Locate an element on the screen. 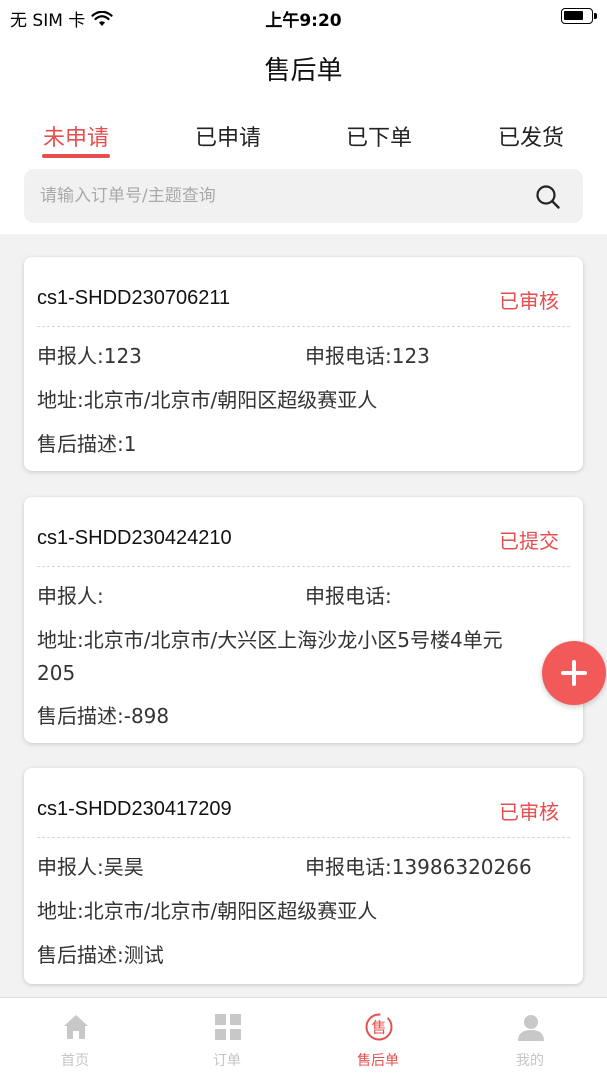 This screenshot has height=1080, width=607. status-time: 上午9:20 is located at coordinates (303, 21).